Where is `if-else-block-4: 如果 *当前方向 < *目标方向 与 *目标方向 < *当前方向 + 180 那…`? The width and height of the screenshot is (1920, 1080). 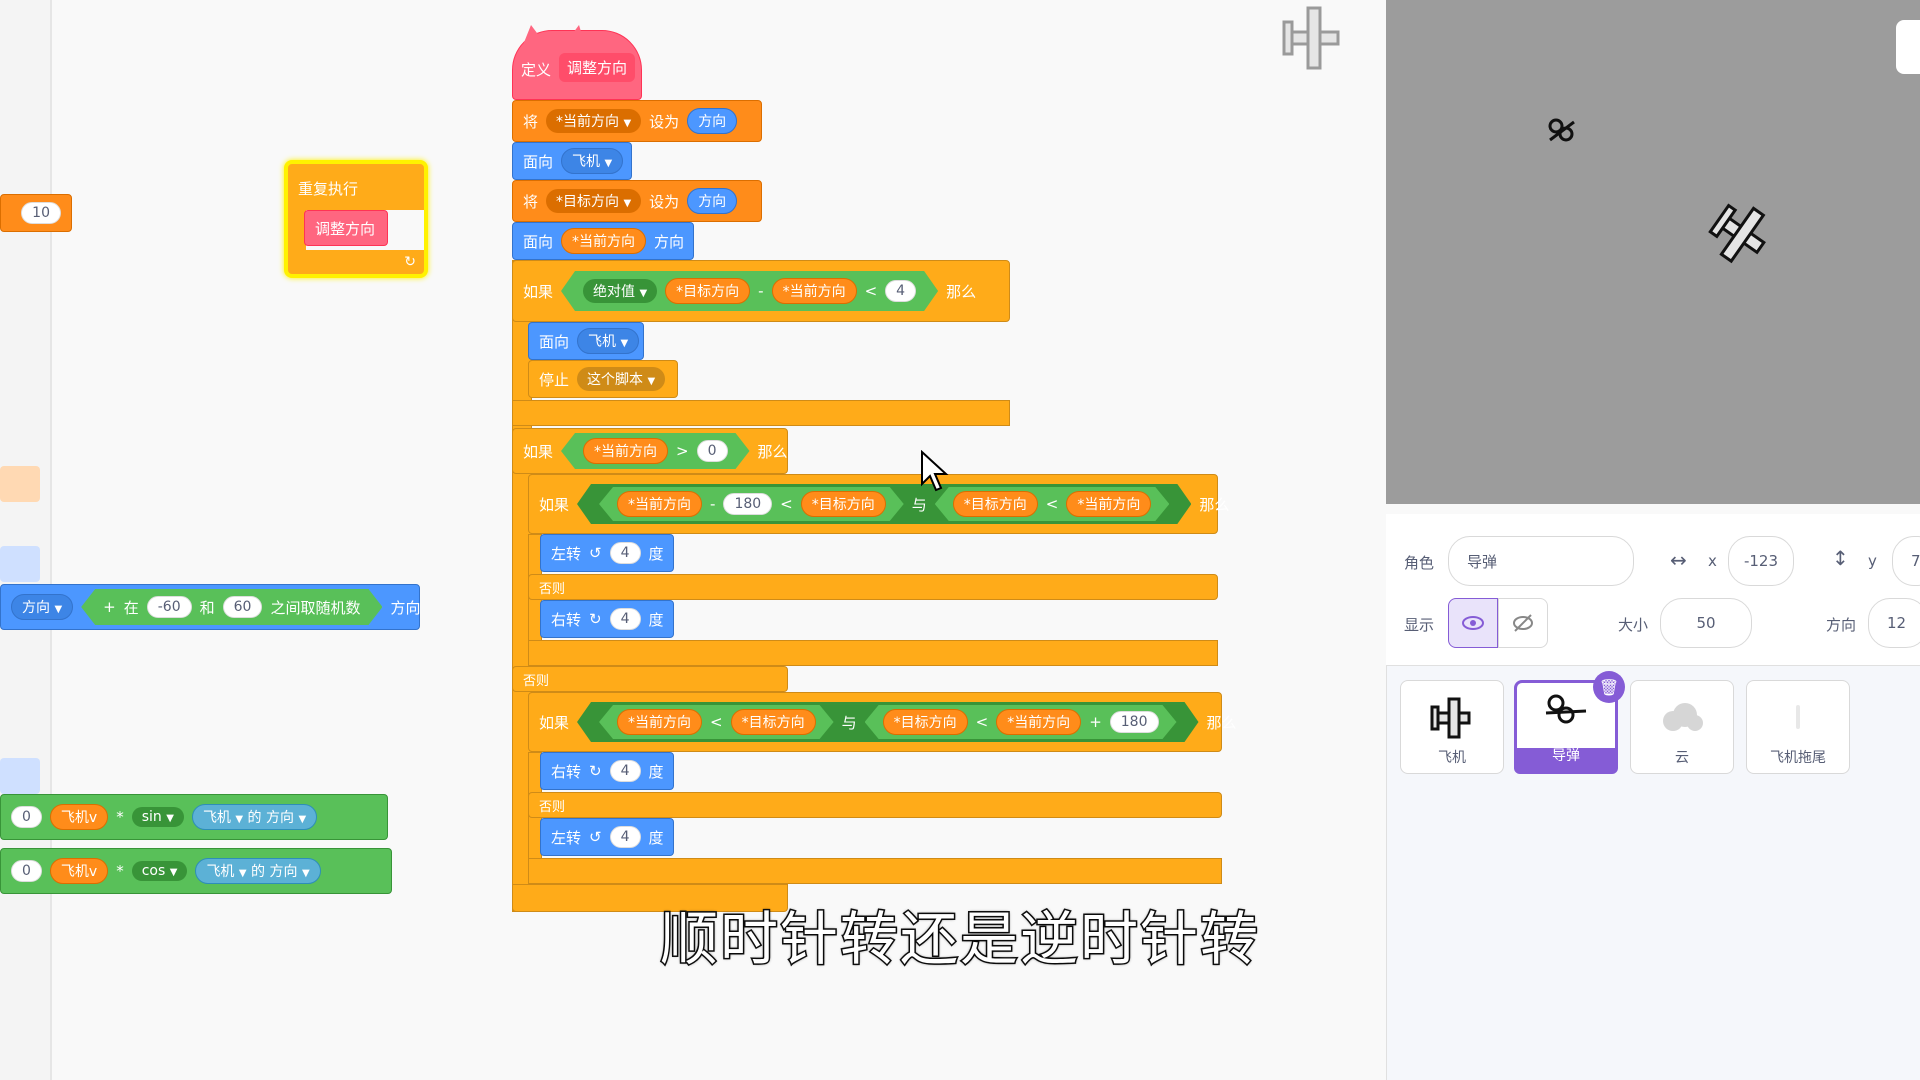 if-else-block-4: 如果 *当前方向 < *目标方向 与 *目标方向 < *当前方向 + 180 那… is located at coordinates (882, 722).